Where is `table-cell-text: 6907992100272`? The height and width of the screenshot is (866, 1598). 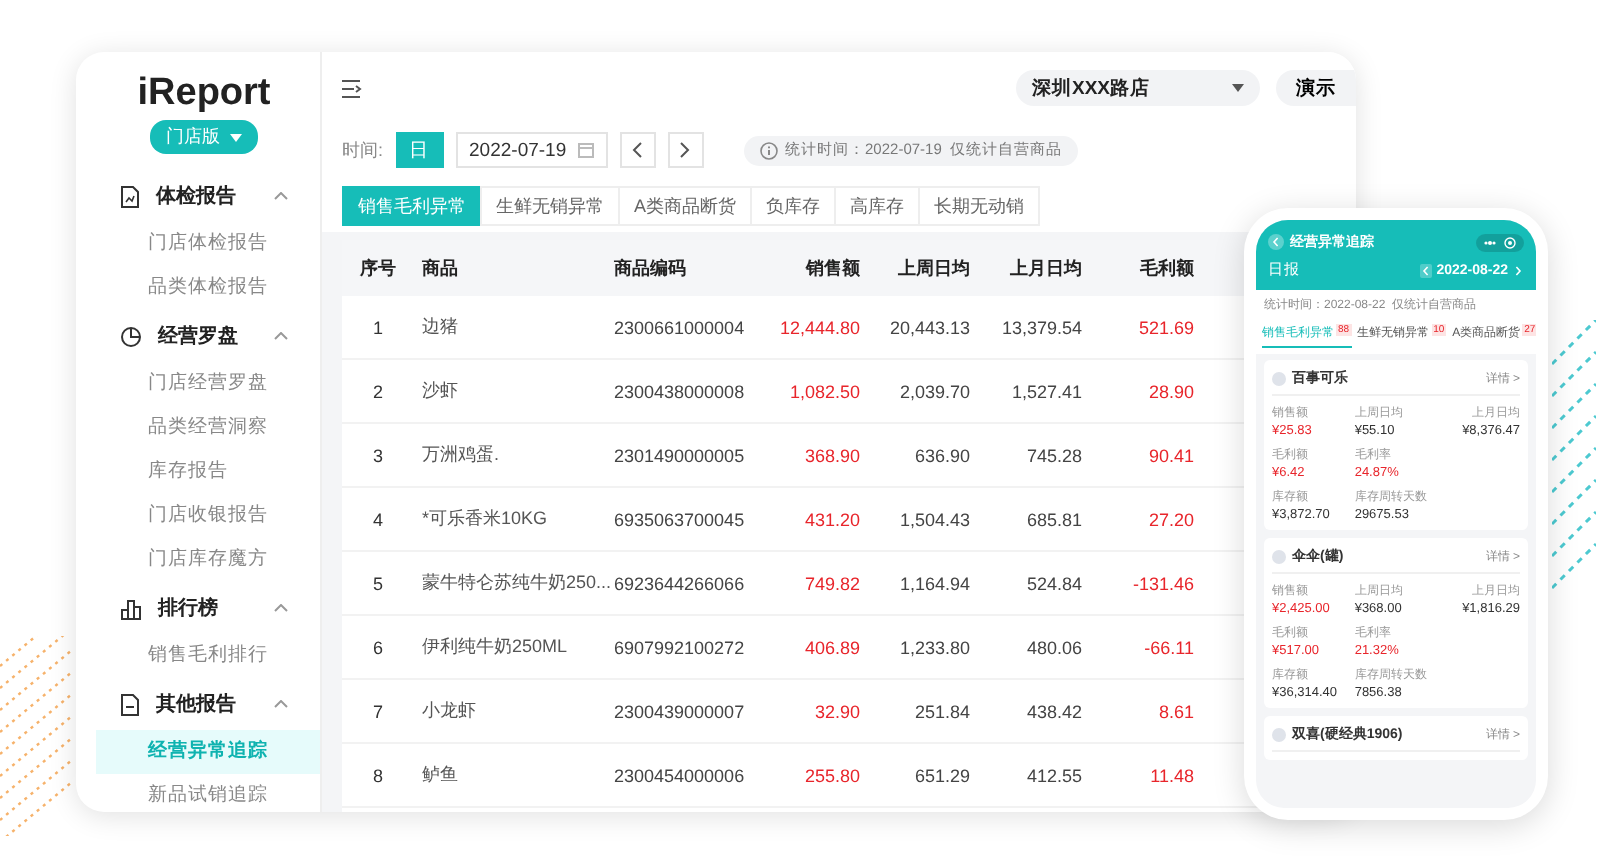 table-cell-text: 6907992100272 is located at coordinates (680, 647).